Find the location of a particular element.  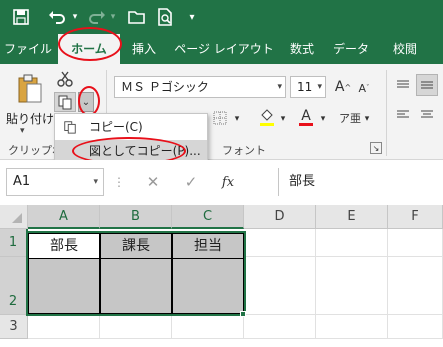

align-center-icon is located at coordinates (427, 115).